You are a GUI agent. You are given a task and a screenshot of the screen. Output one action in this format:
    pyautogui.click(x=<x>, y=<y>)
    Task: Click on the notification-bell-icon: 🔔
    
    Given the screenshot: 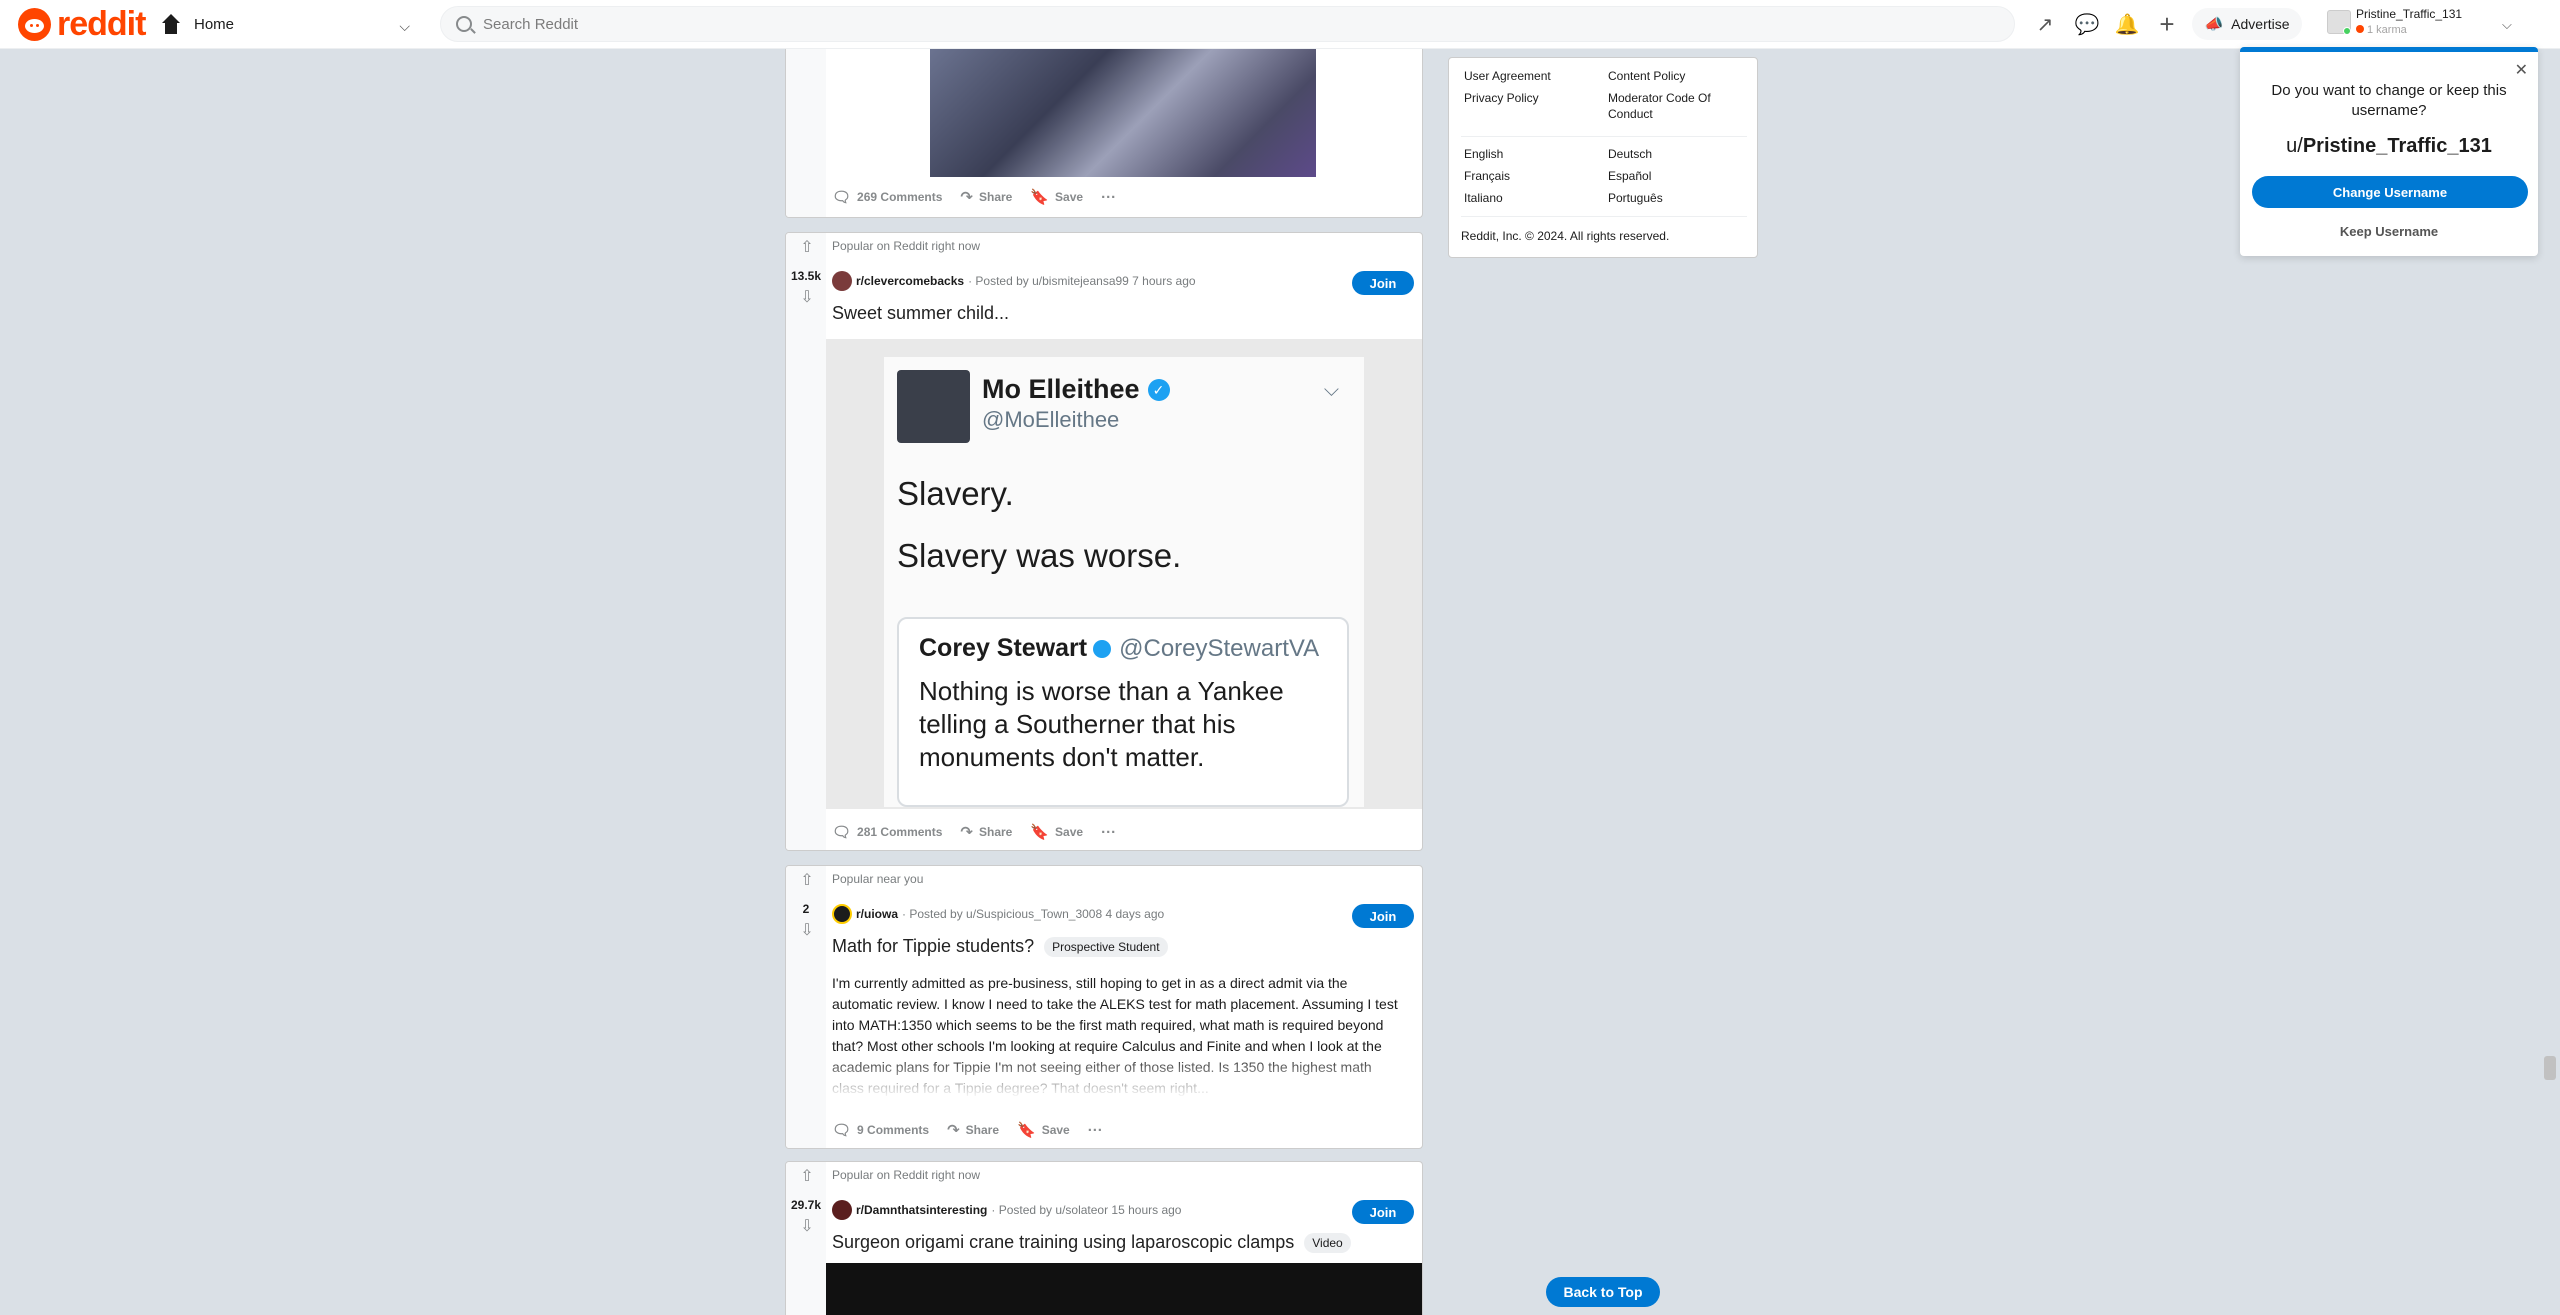 What is the action you would take?
    pyautogui.click(x=2127, y=24)
    